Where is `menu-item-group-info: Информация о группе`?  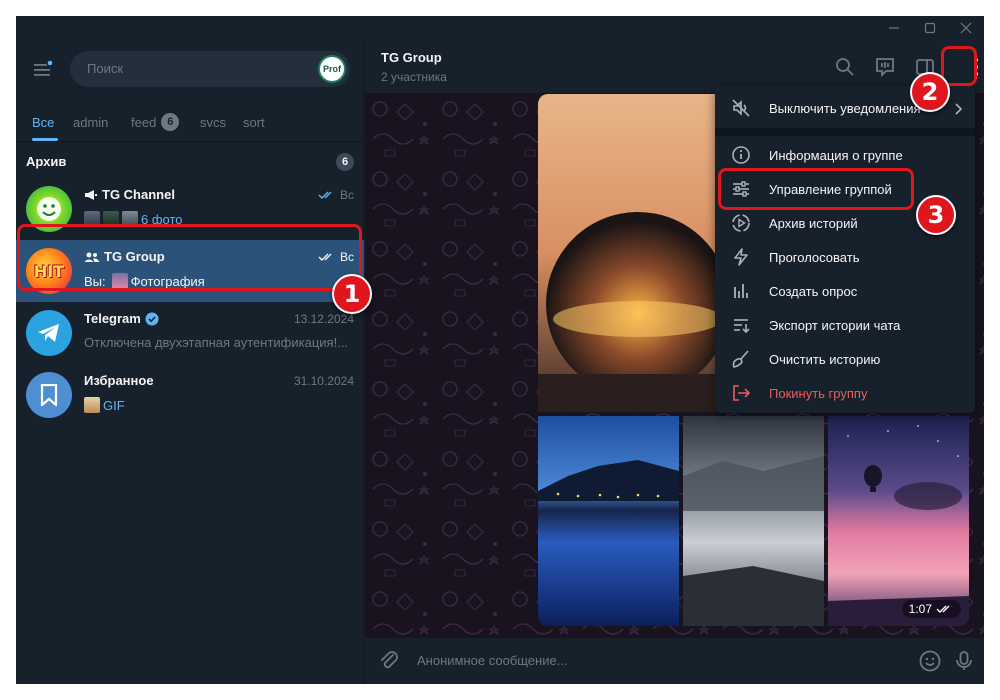
menu-item-group-info: Информация о группе is located at coordinates (845, 155).